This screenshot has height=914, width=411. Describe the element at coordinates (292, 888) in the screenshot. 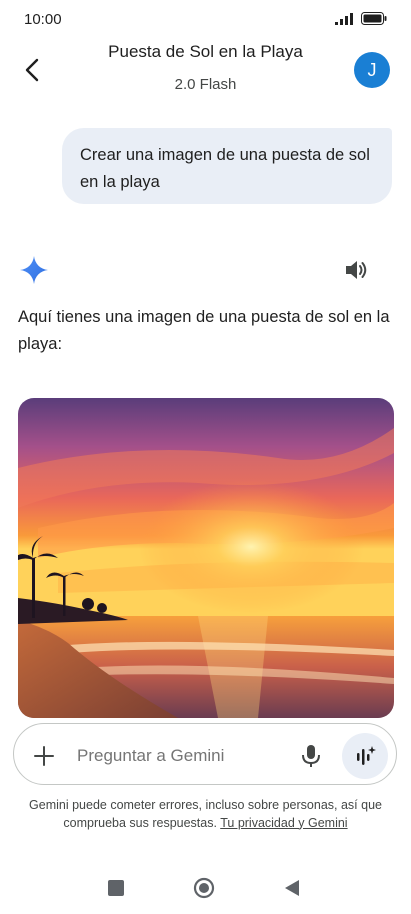

I see `system-back-button` at that location.